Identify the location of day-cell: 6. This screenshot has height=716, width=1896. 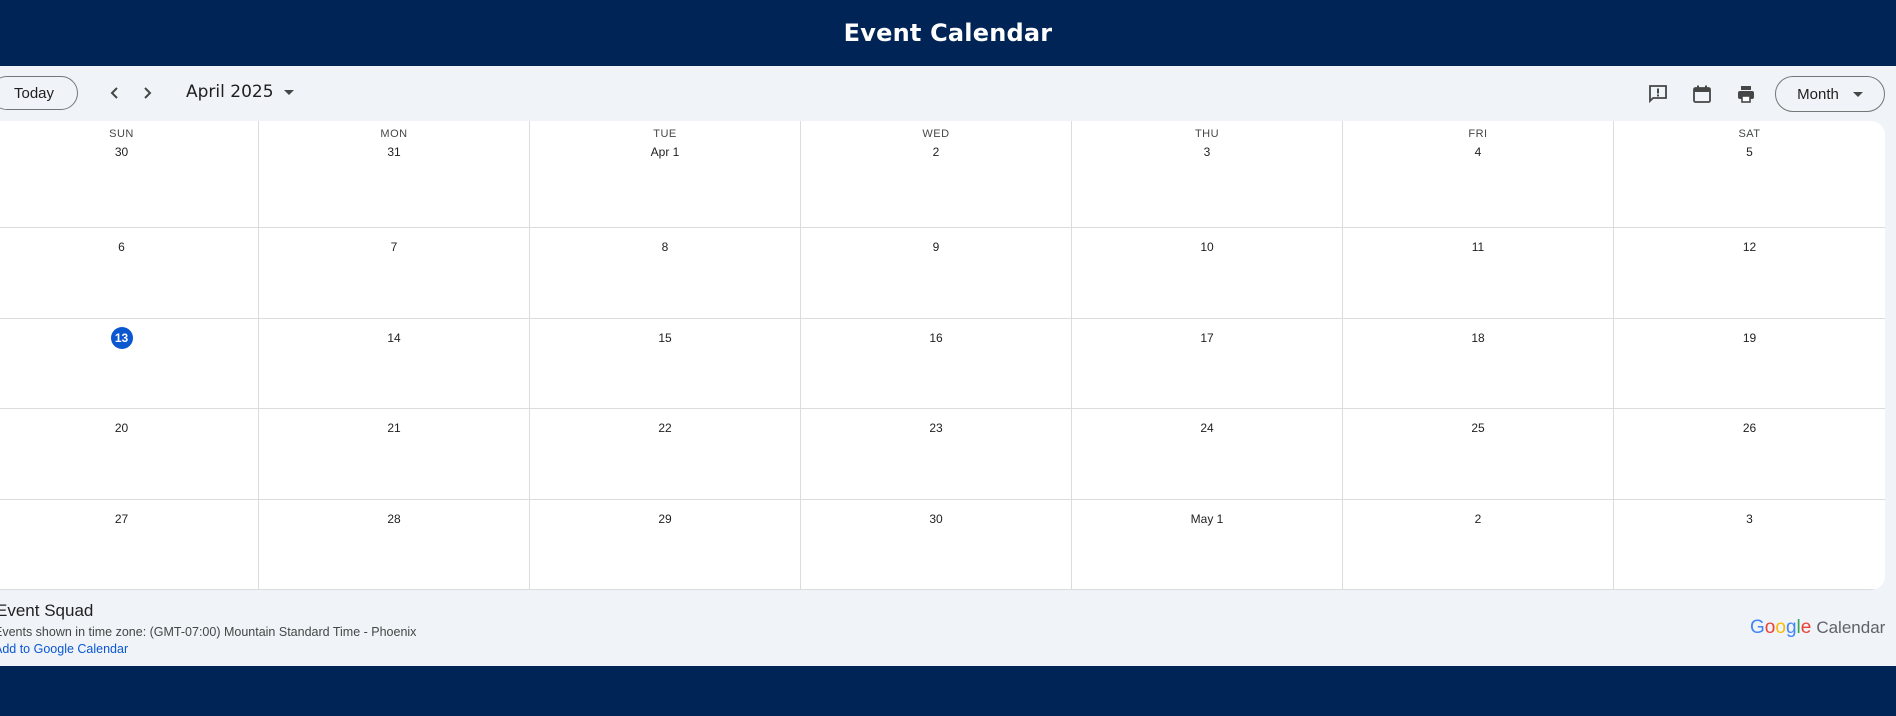
(129, 273).